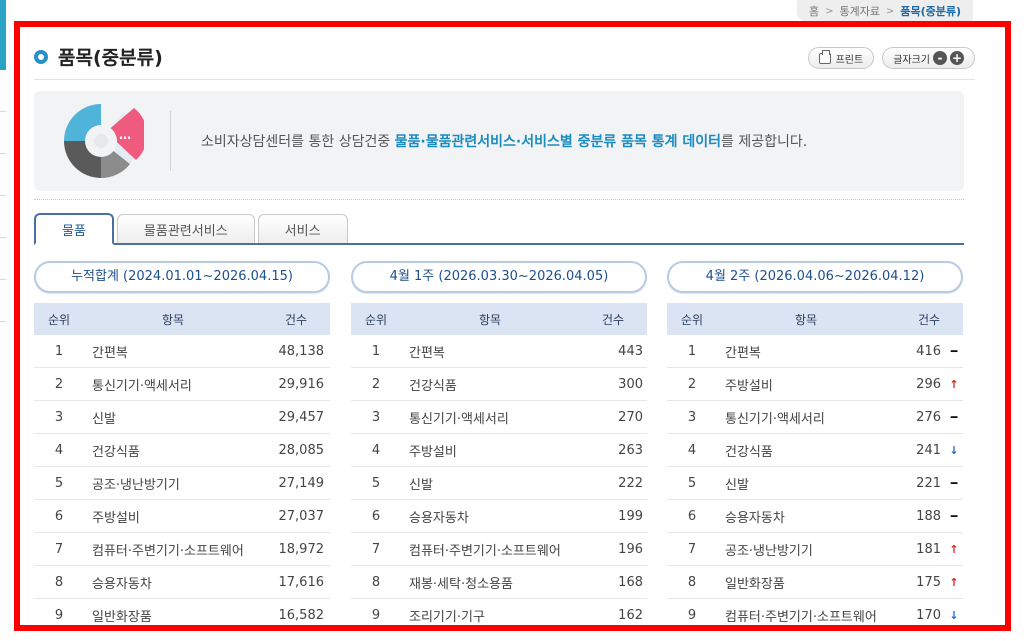  Describe the element at coordinates (814, 11) in the screenshot. I see `breadcrumb-home: 홈` at that location.